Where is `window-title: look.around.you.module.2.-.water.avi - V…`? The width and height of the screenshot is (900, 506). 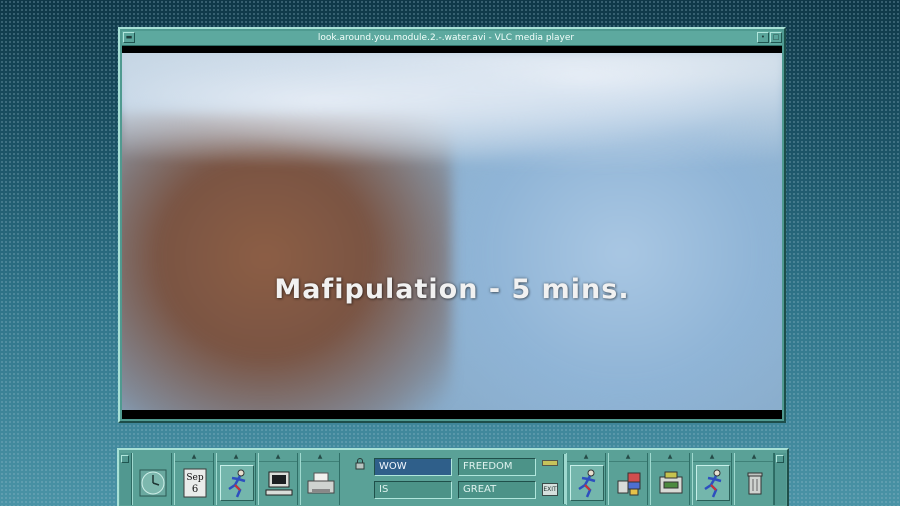
window-title: look.around.you.module.2.-.water.avi - V… is located at coordinates (446, 38).